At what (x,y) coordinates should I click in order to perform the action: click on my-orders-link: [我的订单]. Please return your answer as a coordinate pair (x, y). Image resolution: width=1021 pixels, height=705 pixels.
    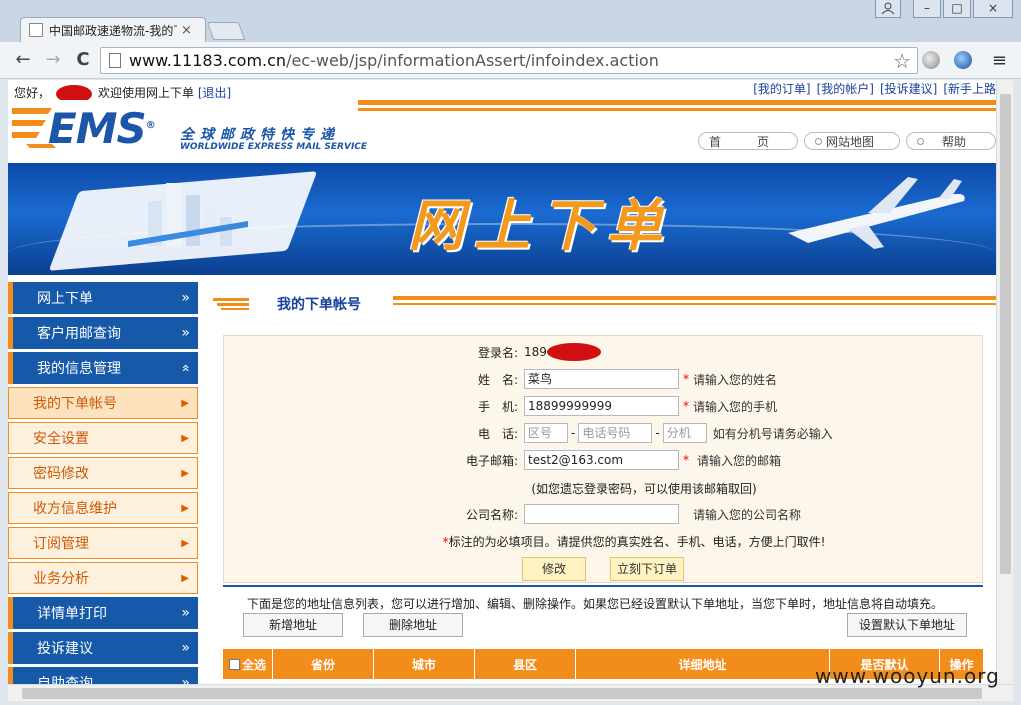
    Looking at the image, I should click on (781, 89).